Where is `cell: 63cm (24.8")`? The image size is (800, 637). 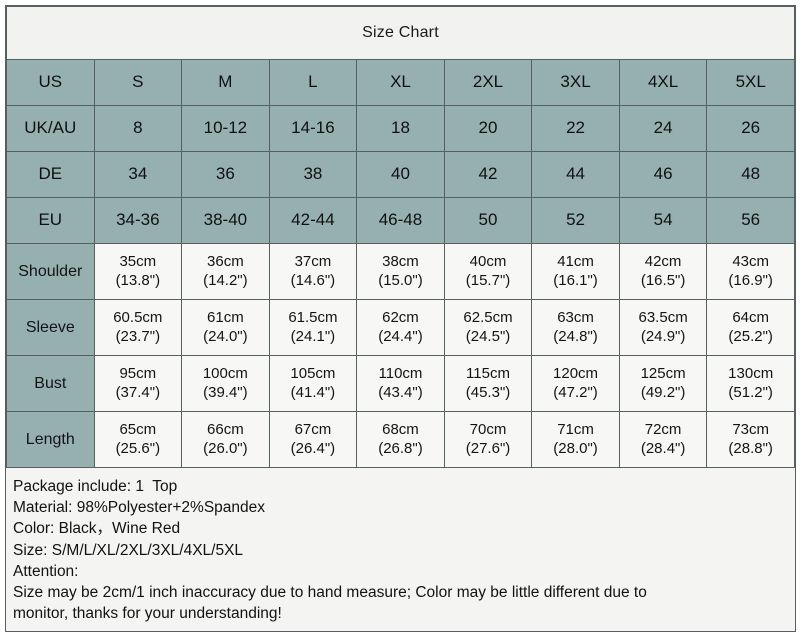
cell: 63cm (24.8") is located at coordinates (575, 327).